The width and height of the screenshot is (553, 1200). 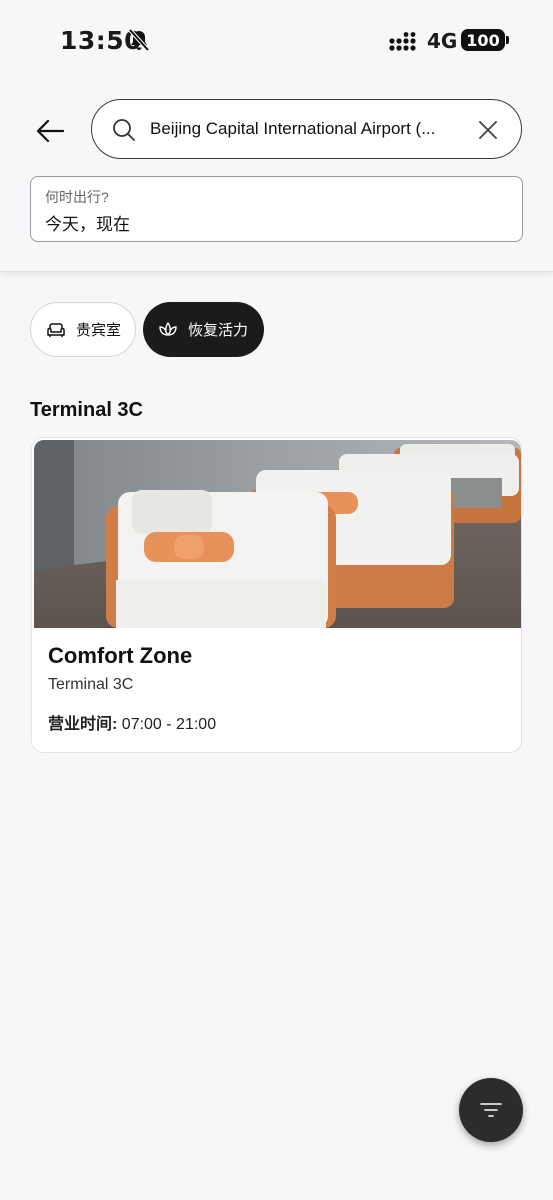 What do you see at coordinates (91, 684) in the screenshot?
I see `card-terminal: Terminal 3C` at bounding box center [91, 684].